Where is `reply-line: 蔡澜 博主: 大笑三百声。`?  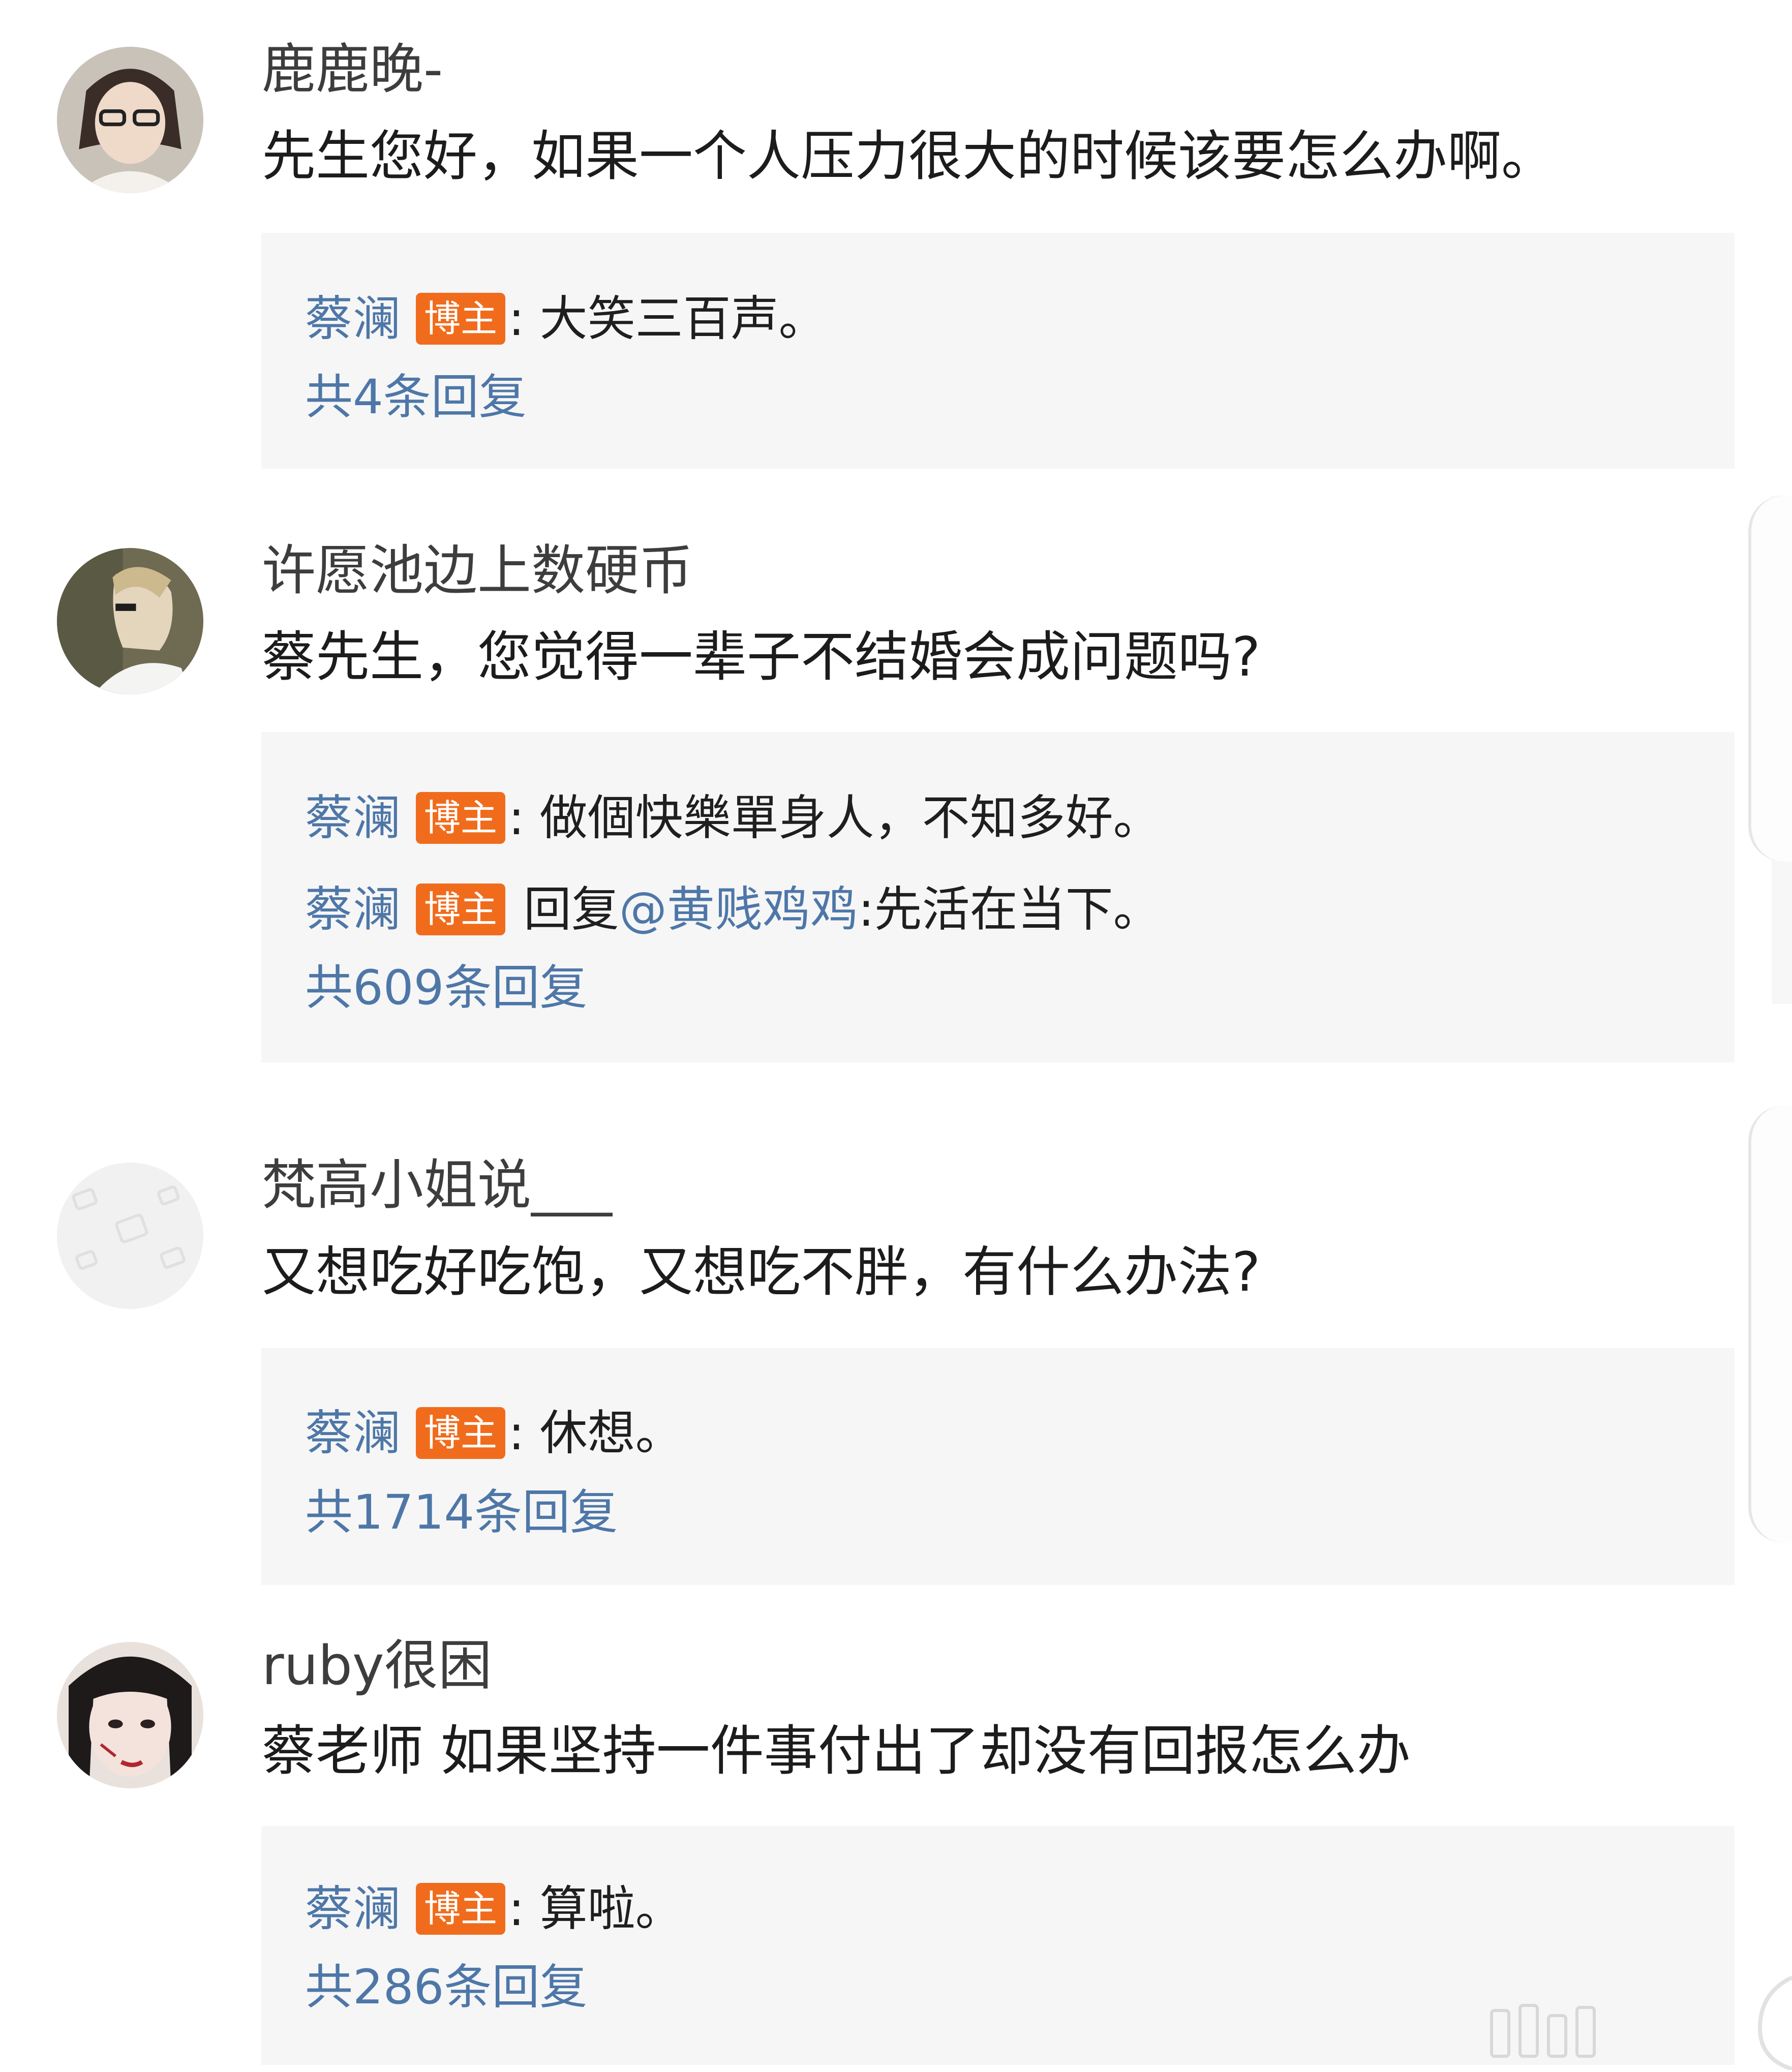
reply-line: 蔡澜 博主: 大笑三百声。 is located at coordinates (566, 320).